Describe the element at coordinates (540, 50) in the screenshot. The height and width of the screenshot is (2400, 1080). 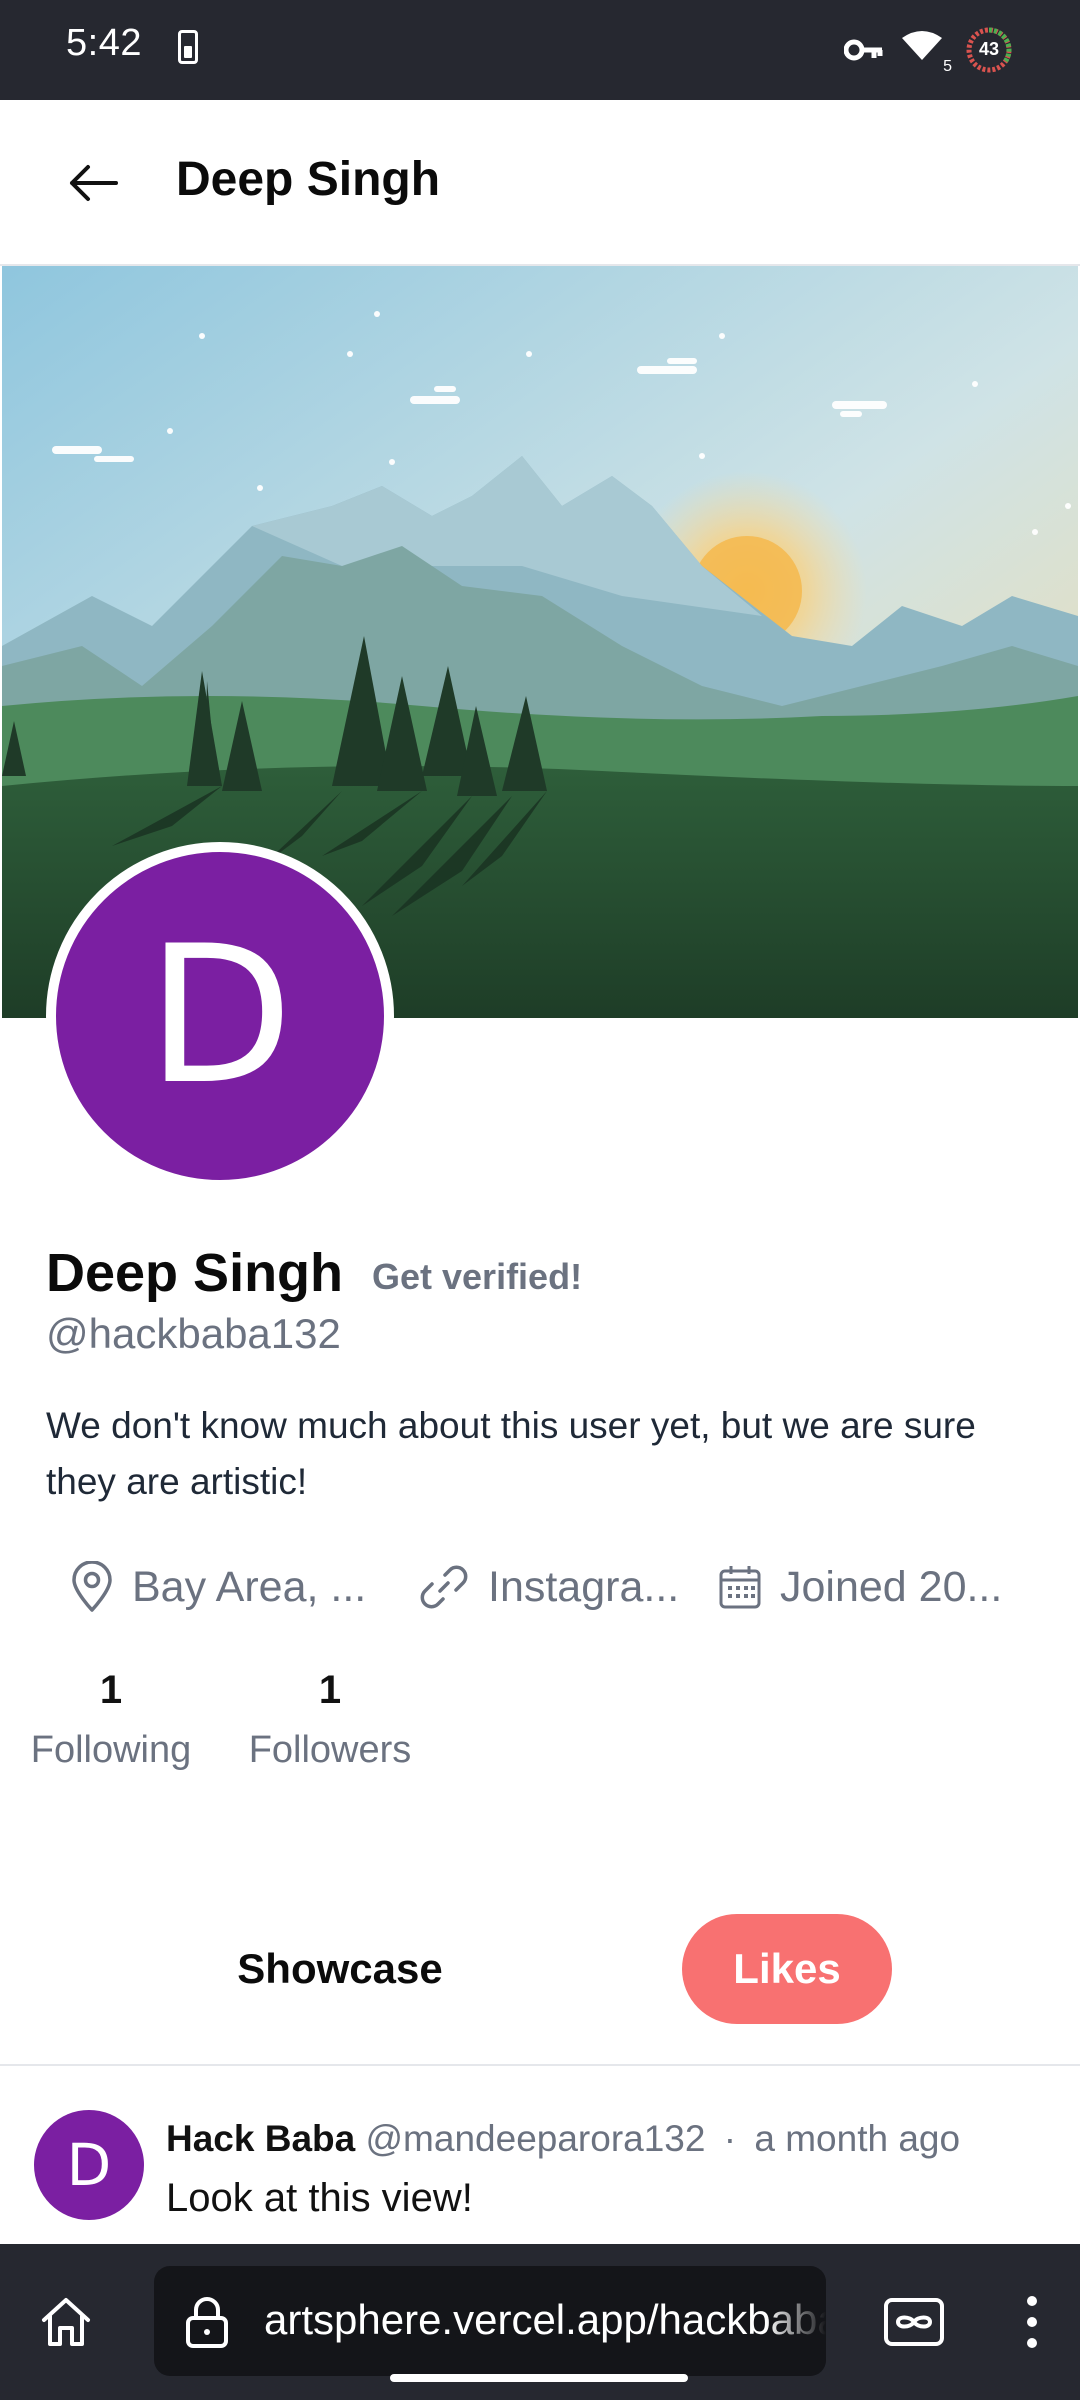
I see `status-bar: 5:42 5 43` at that location.